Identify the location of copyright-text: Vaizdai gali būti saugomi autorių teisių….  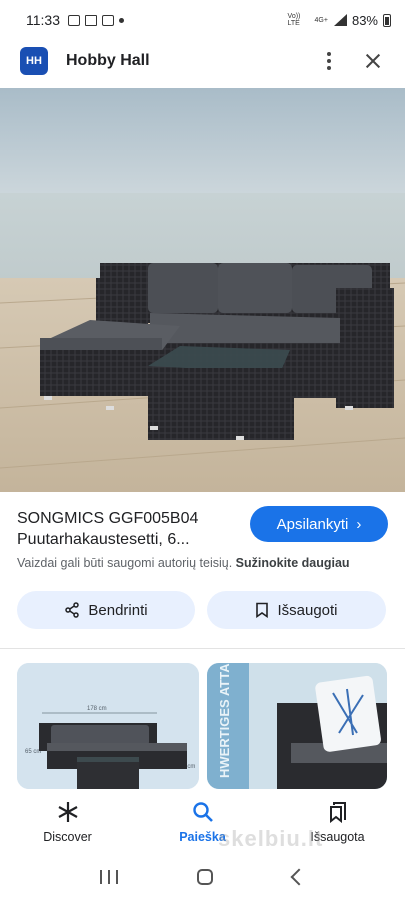
(125, 563).